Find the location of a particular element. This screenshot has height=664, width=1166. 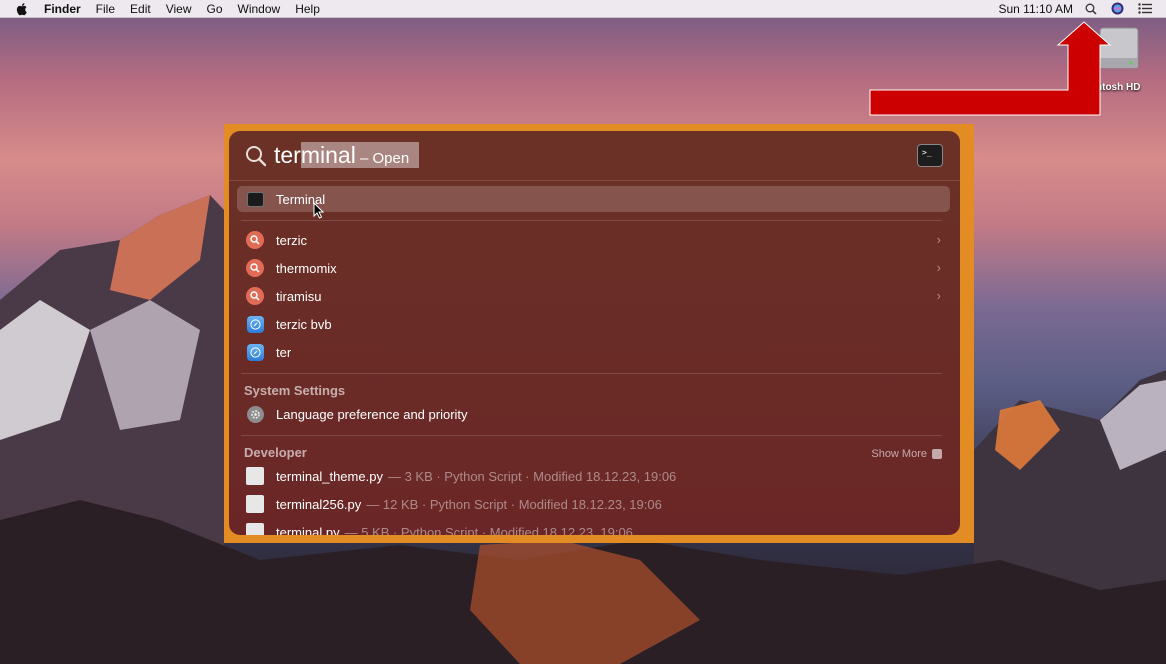

result-suggestion-tiramisu: tiramisu › is located at coordinates (593, 296).